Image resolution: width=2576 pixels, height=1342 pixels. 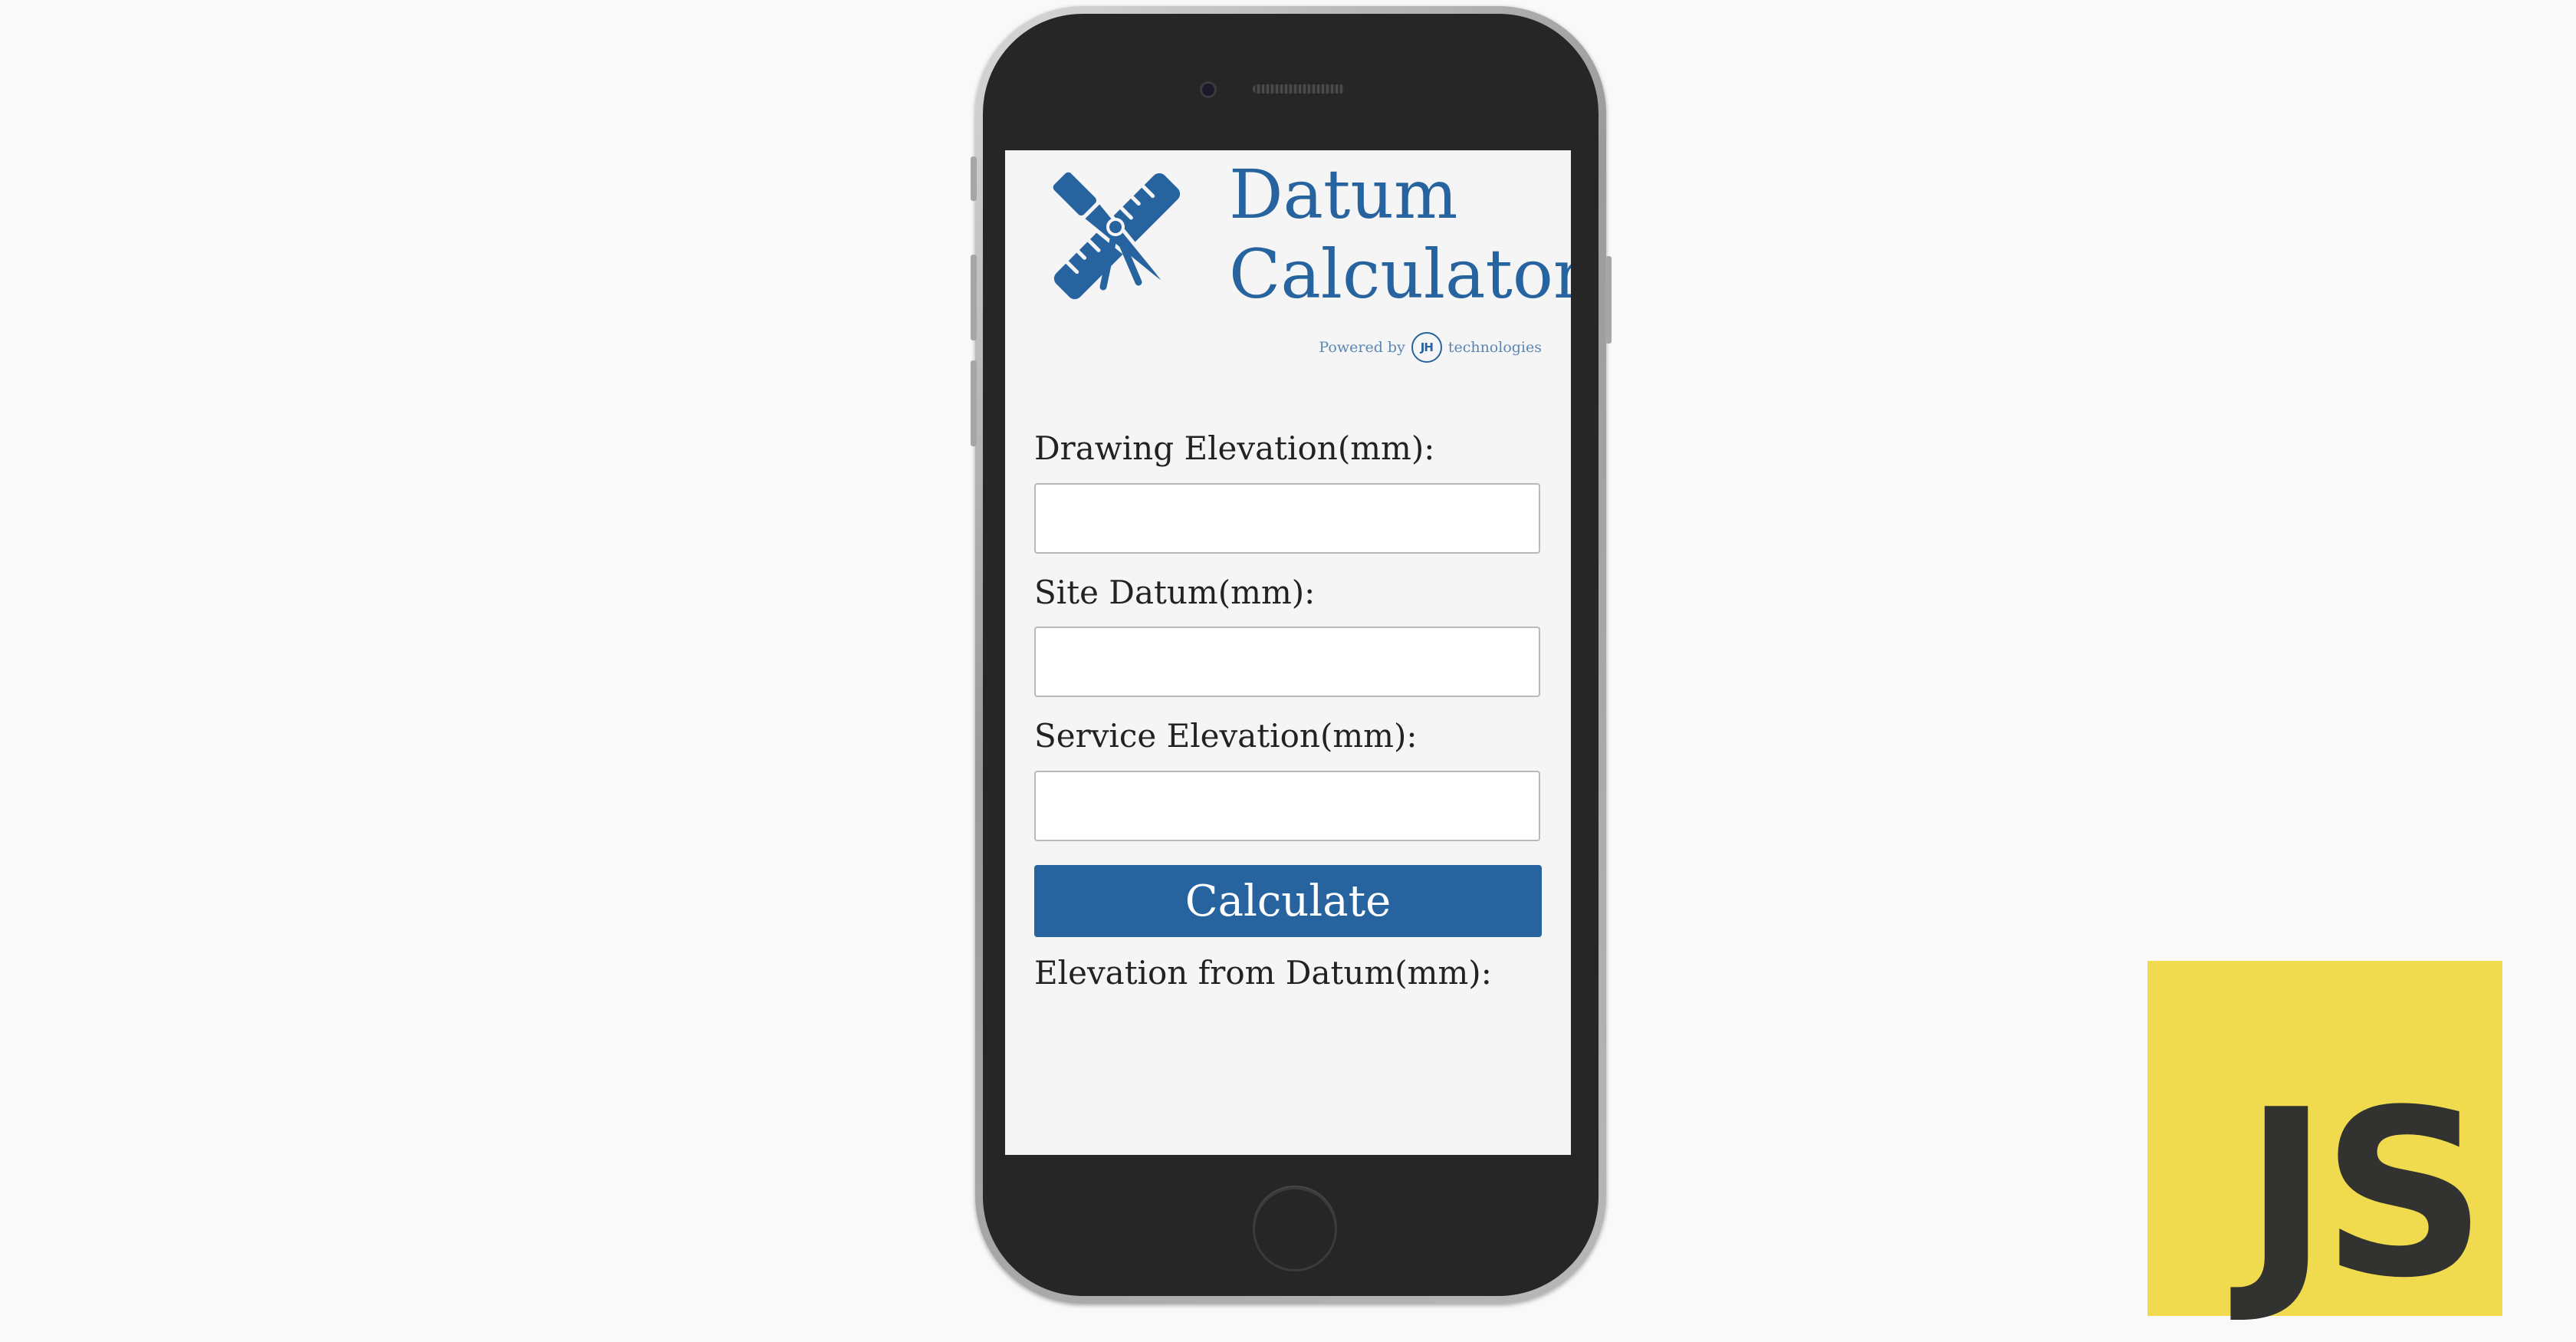 I want to click on result-label: Elevation from Datum(mm):, so click(x=1263, y=973).